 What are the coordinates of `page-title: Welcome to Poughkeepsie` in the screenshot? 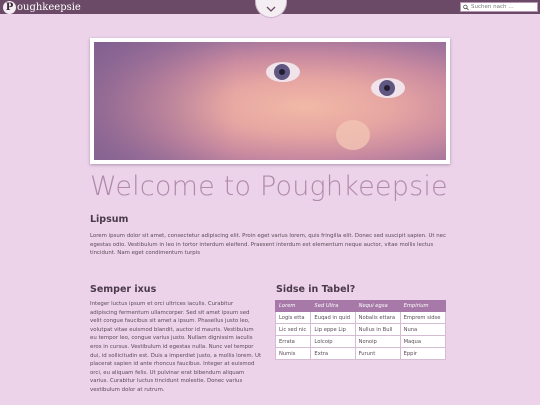 It's located at (269, 186).